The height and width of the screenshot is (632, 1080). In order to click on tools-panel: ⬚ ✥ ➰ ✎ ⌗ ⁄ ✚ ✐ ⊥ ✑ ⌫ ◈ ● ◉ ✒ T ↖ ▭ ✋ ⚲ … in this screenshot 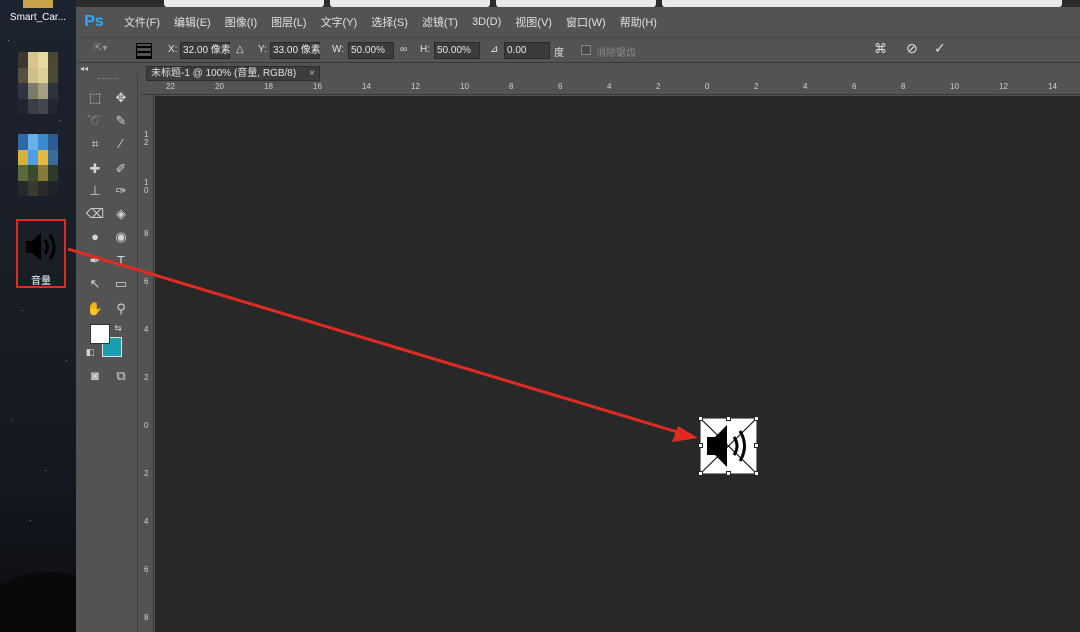, I will do `click(108, 353)`.